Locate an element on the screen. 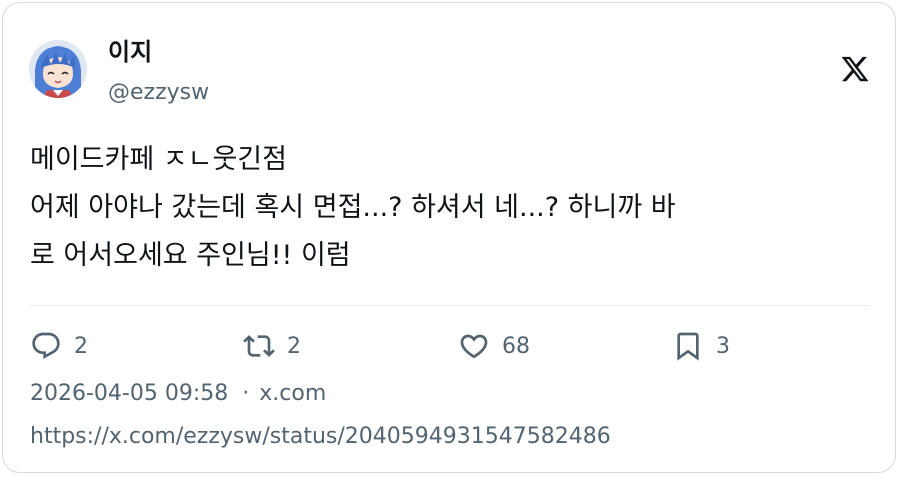 Image resolution: width=900 pixels, height=477 pixels. display-name: 이지 is located at coordinates (130, 52).